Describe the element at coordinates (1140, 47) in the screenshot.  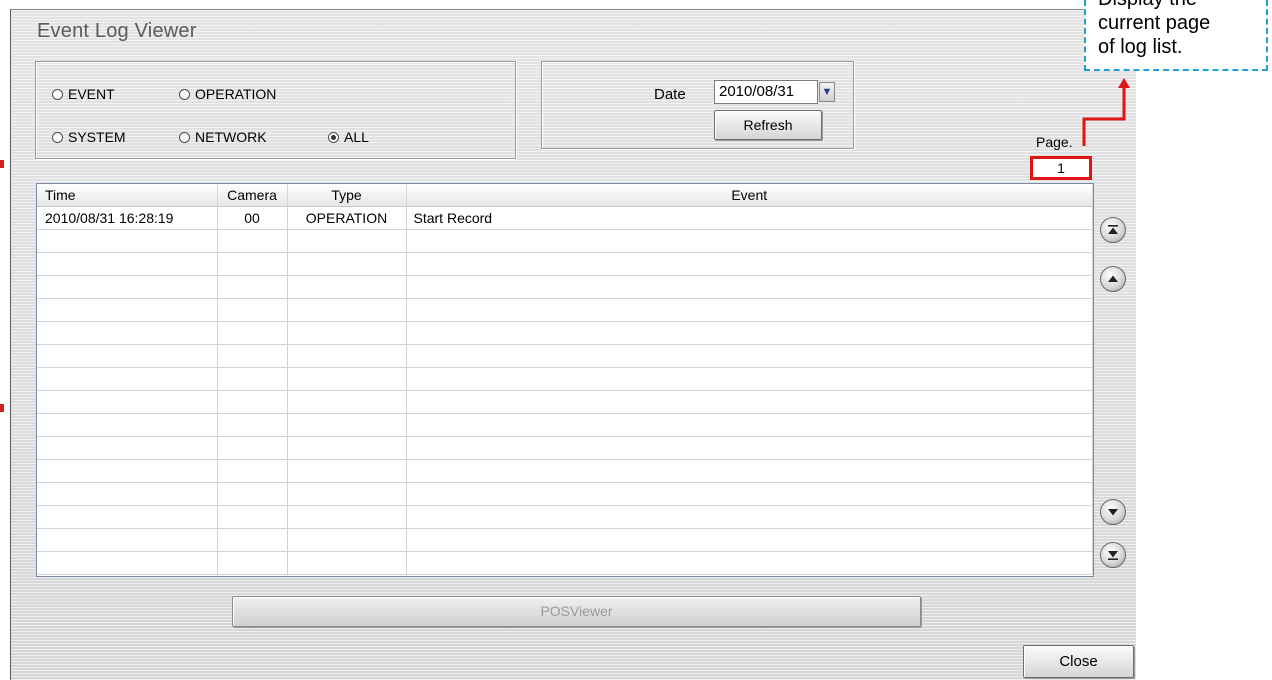
I see `callout-line: of log list.` at that location.